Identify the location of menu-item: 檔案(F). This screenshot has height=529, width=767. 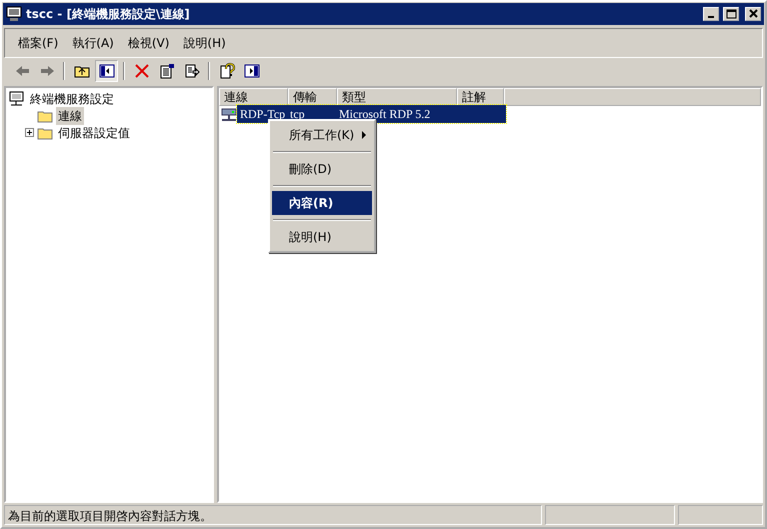
(38, 43).